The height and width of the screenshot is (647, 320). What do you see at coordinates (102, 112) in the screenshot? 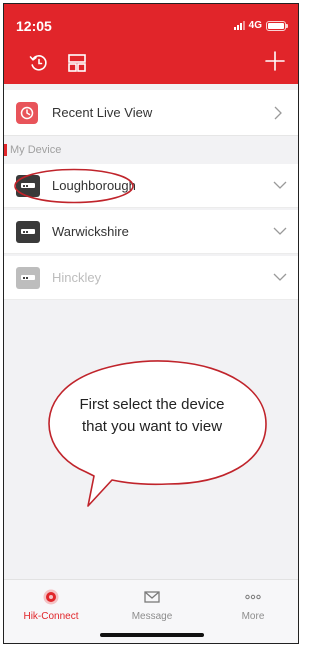
I see `recent-live-view-label: Recent Live View` at bounding box center [102, 112].